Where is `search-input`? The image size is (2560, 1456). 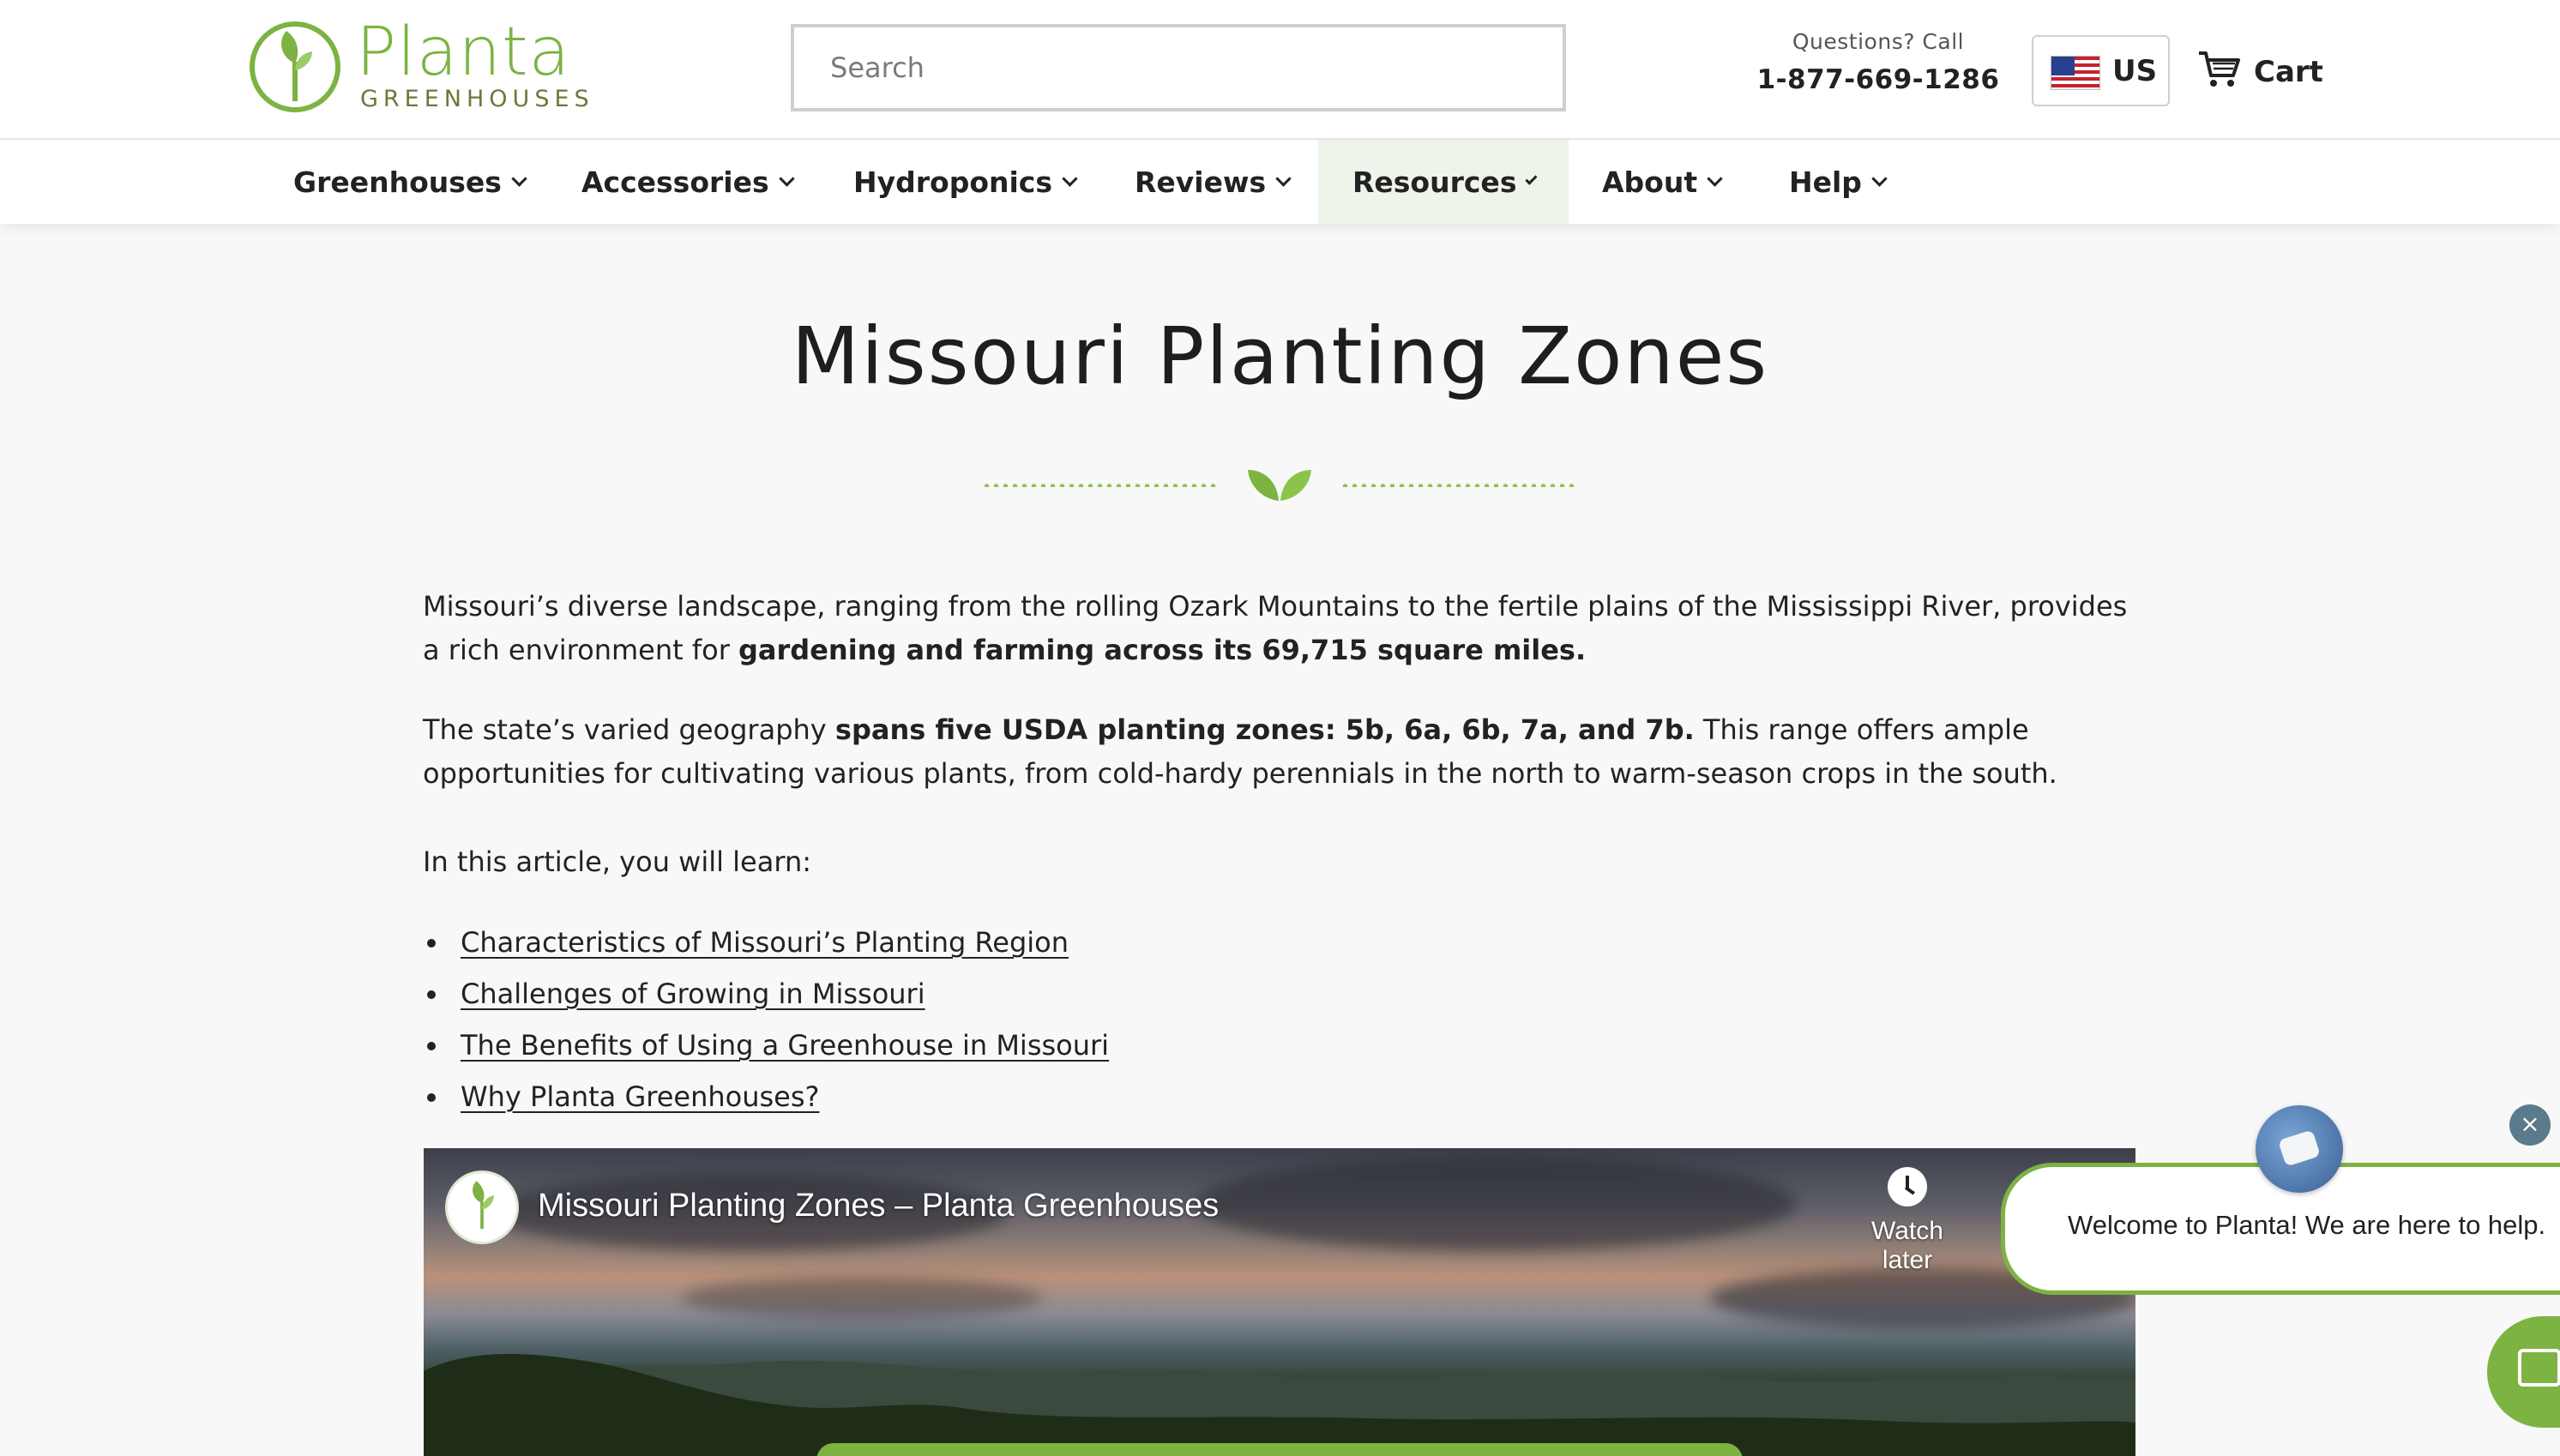 search-input is located at coordinates (1178, 67).